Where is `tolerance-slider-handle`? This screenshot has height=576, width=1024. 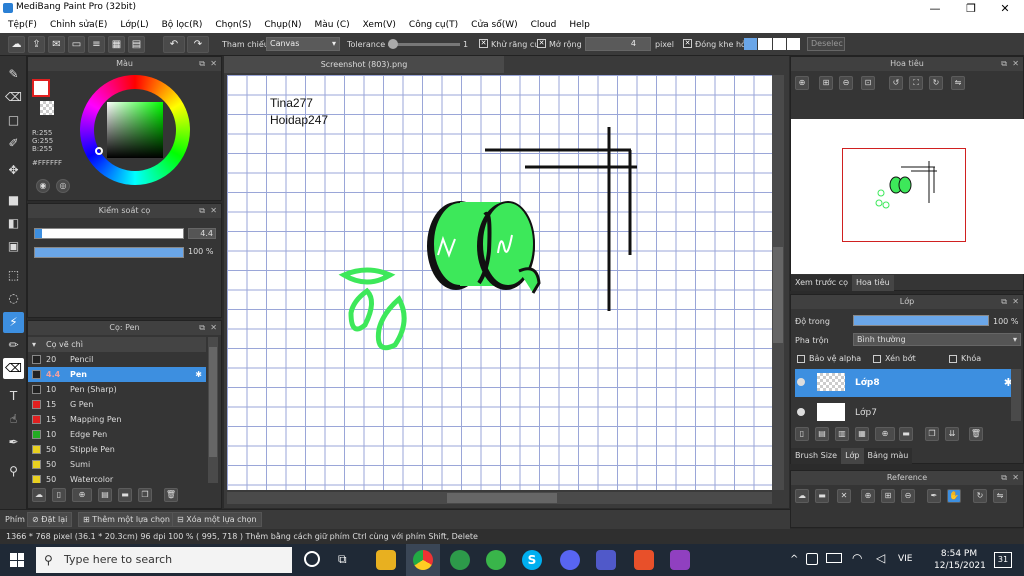 tolerance-slider-handle is located at coordinates (393, 44).